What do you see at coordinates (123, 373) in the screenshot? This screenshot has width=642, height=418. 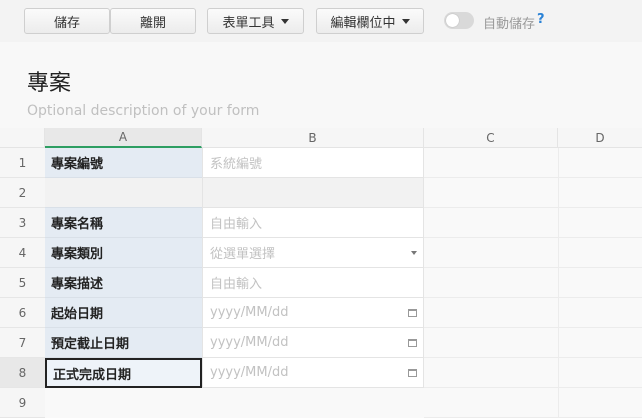 I see `field-label-cell: 正式完成日期` at bounding box center [123, 373].